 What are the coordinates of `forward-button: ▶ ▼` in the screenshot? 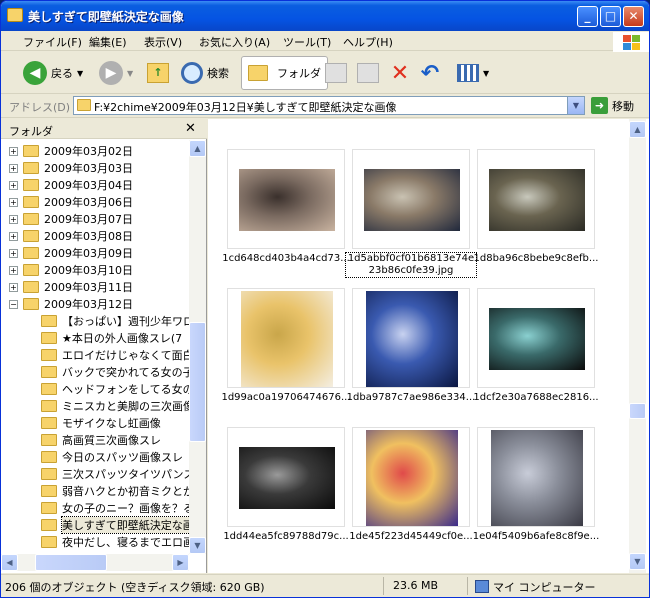 It's located at (116, 73).